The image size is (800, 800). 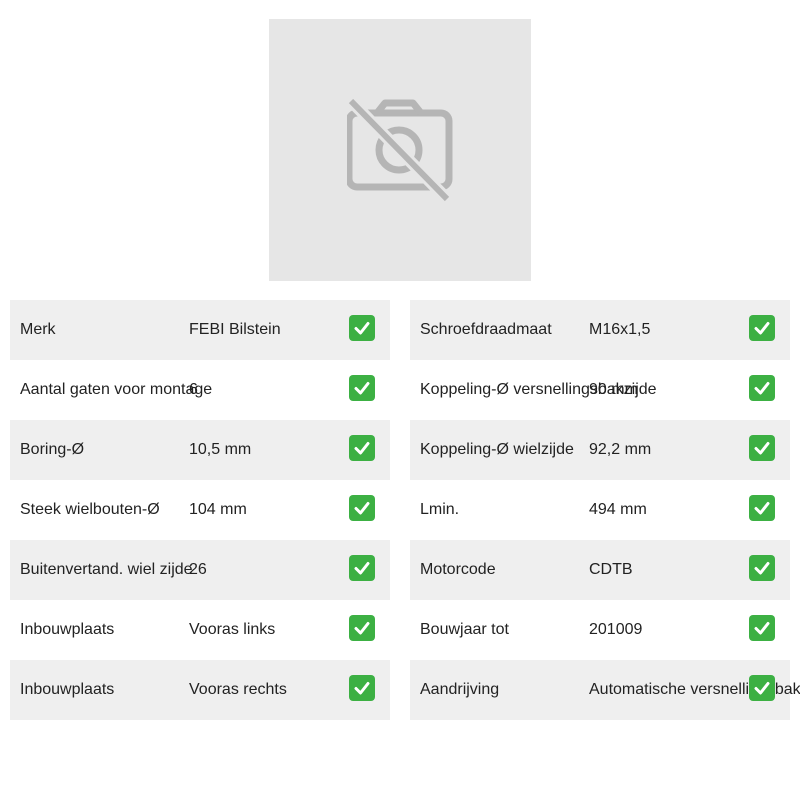 I want to click on spec-value: CDTB, so click(x=611, y=569).